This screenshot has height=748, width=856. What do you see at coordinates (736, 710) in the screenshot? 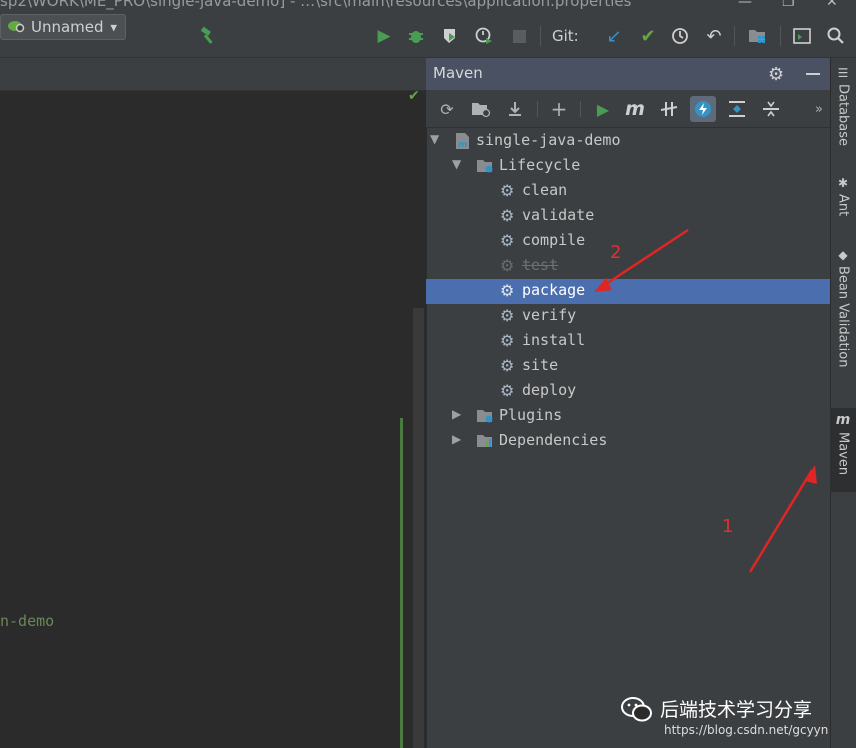
I see `watermark-title: 后端技术学习分享` at bounding box center [736, 710].